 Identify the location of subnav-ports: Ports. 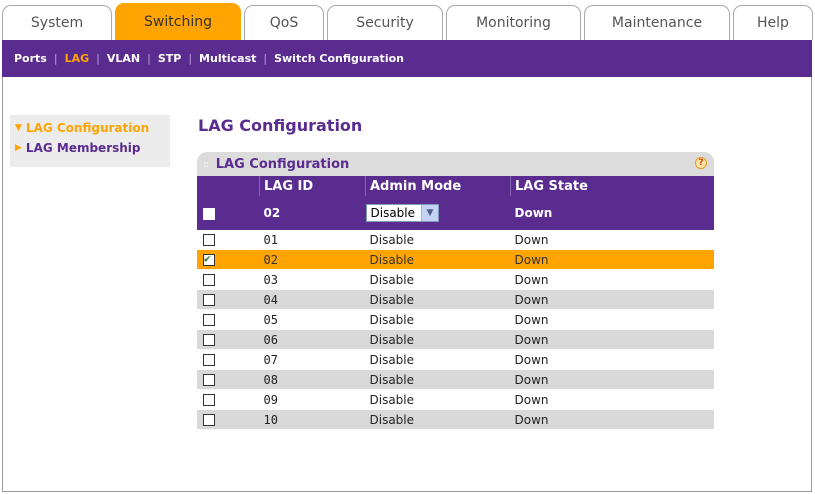
(30, 58).